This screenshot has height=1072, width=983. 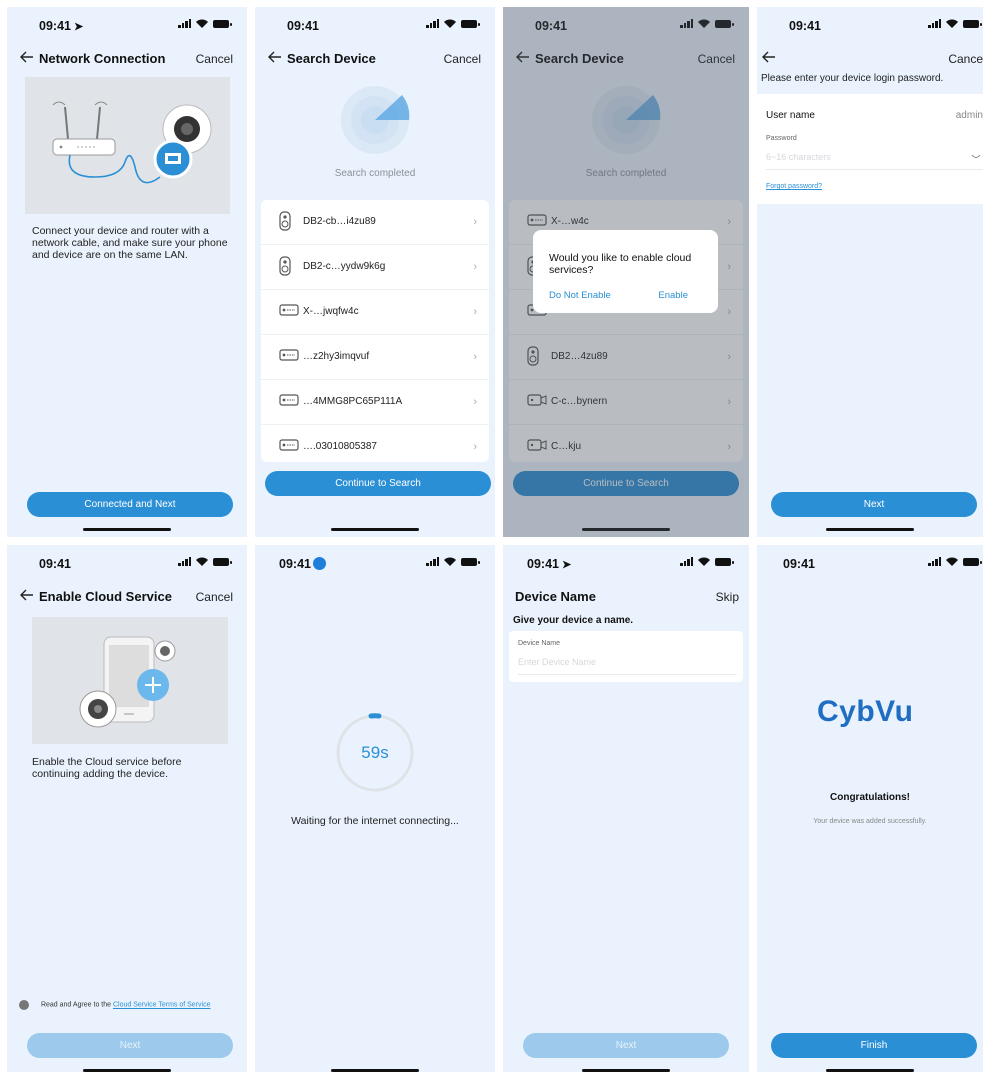 I want to click on password-input: 6~16 characters, so click(x=798, y=157).